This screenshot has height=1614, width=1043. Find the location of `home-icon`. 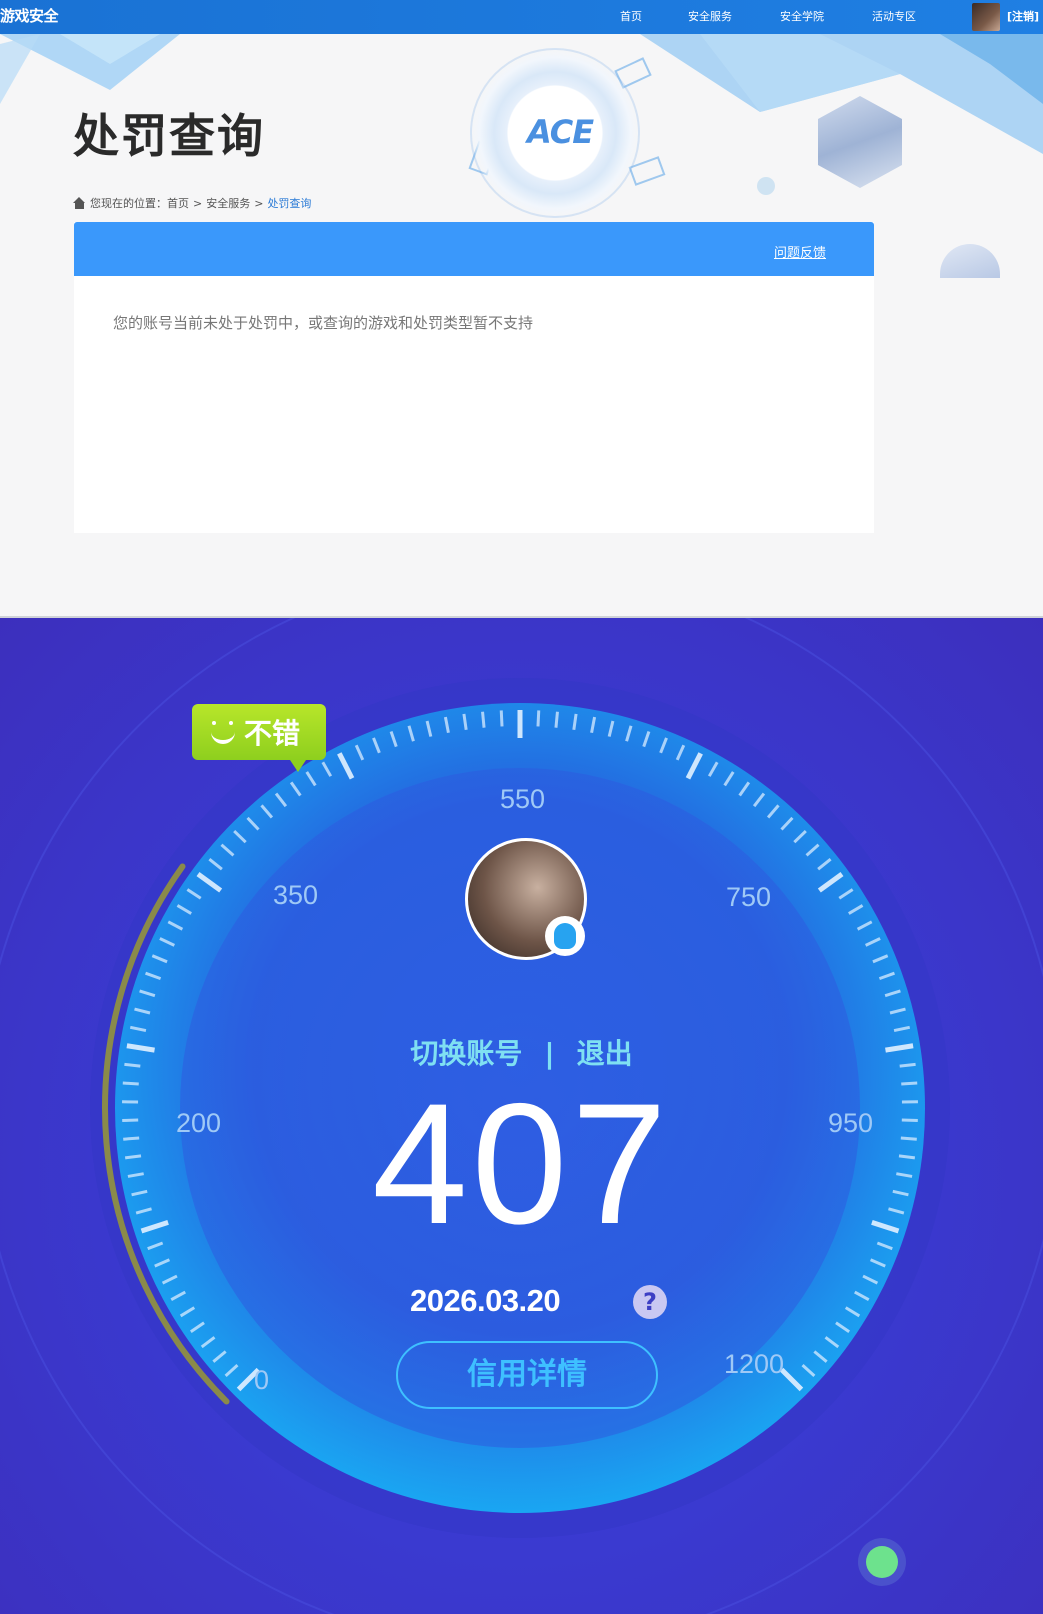

home-icon is located at coordinates (79, 203).